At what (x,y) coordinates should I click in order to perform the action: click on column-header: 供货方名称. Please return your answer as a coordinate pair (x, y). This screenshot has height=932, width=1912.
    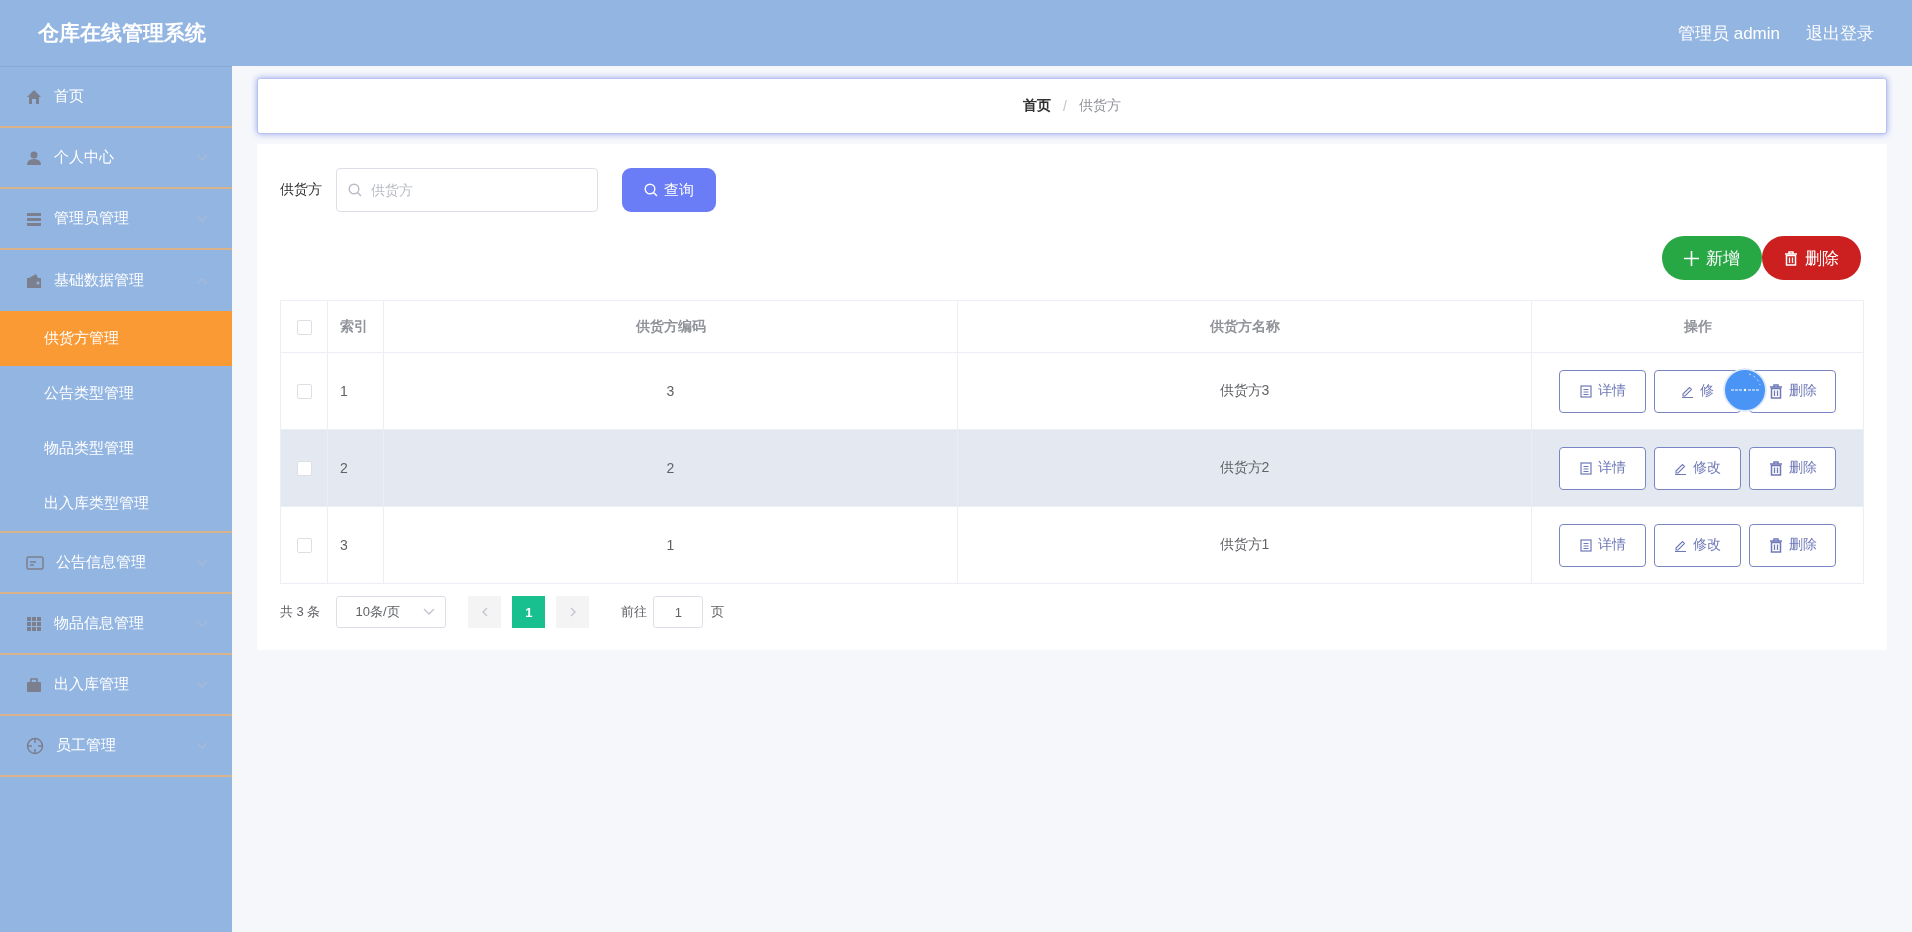
    Looking at the image, I should click on (1244, 325).